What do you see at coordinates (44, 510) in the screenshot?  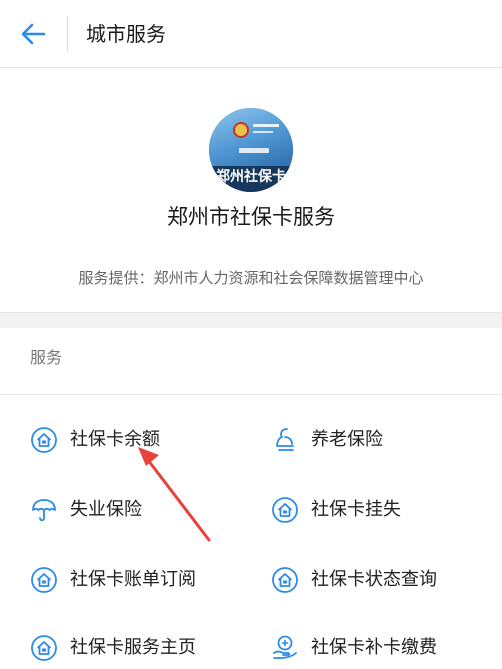 I see `umbrella-icon` at bounding box center [44, 510].